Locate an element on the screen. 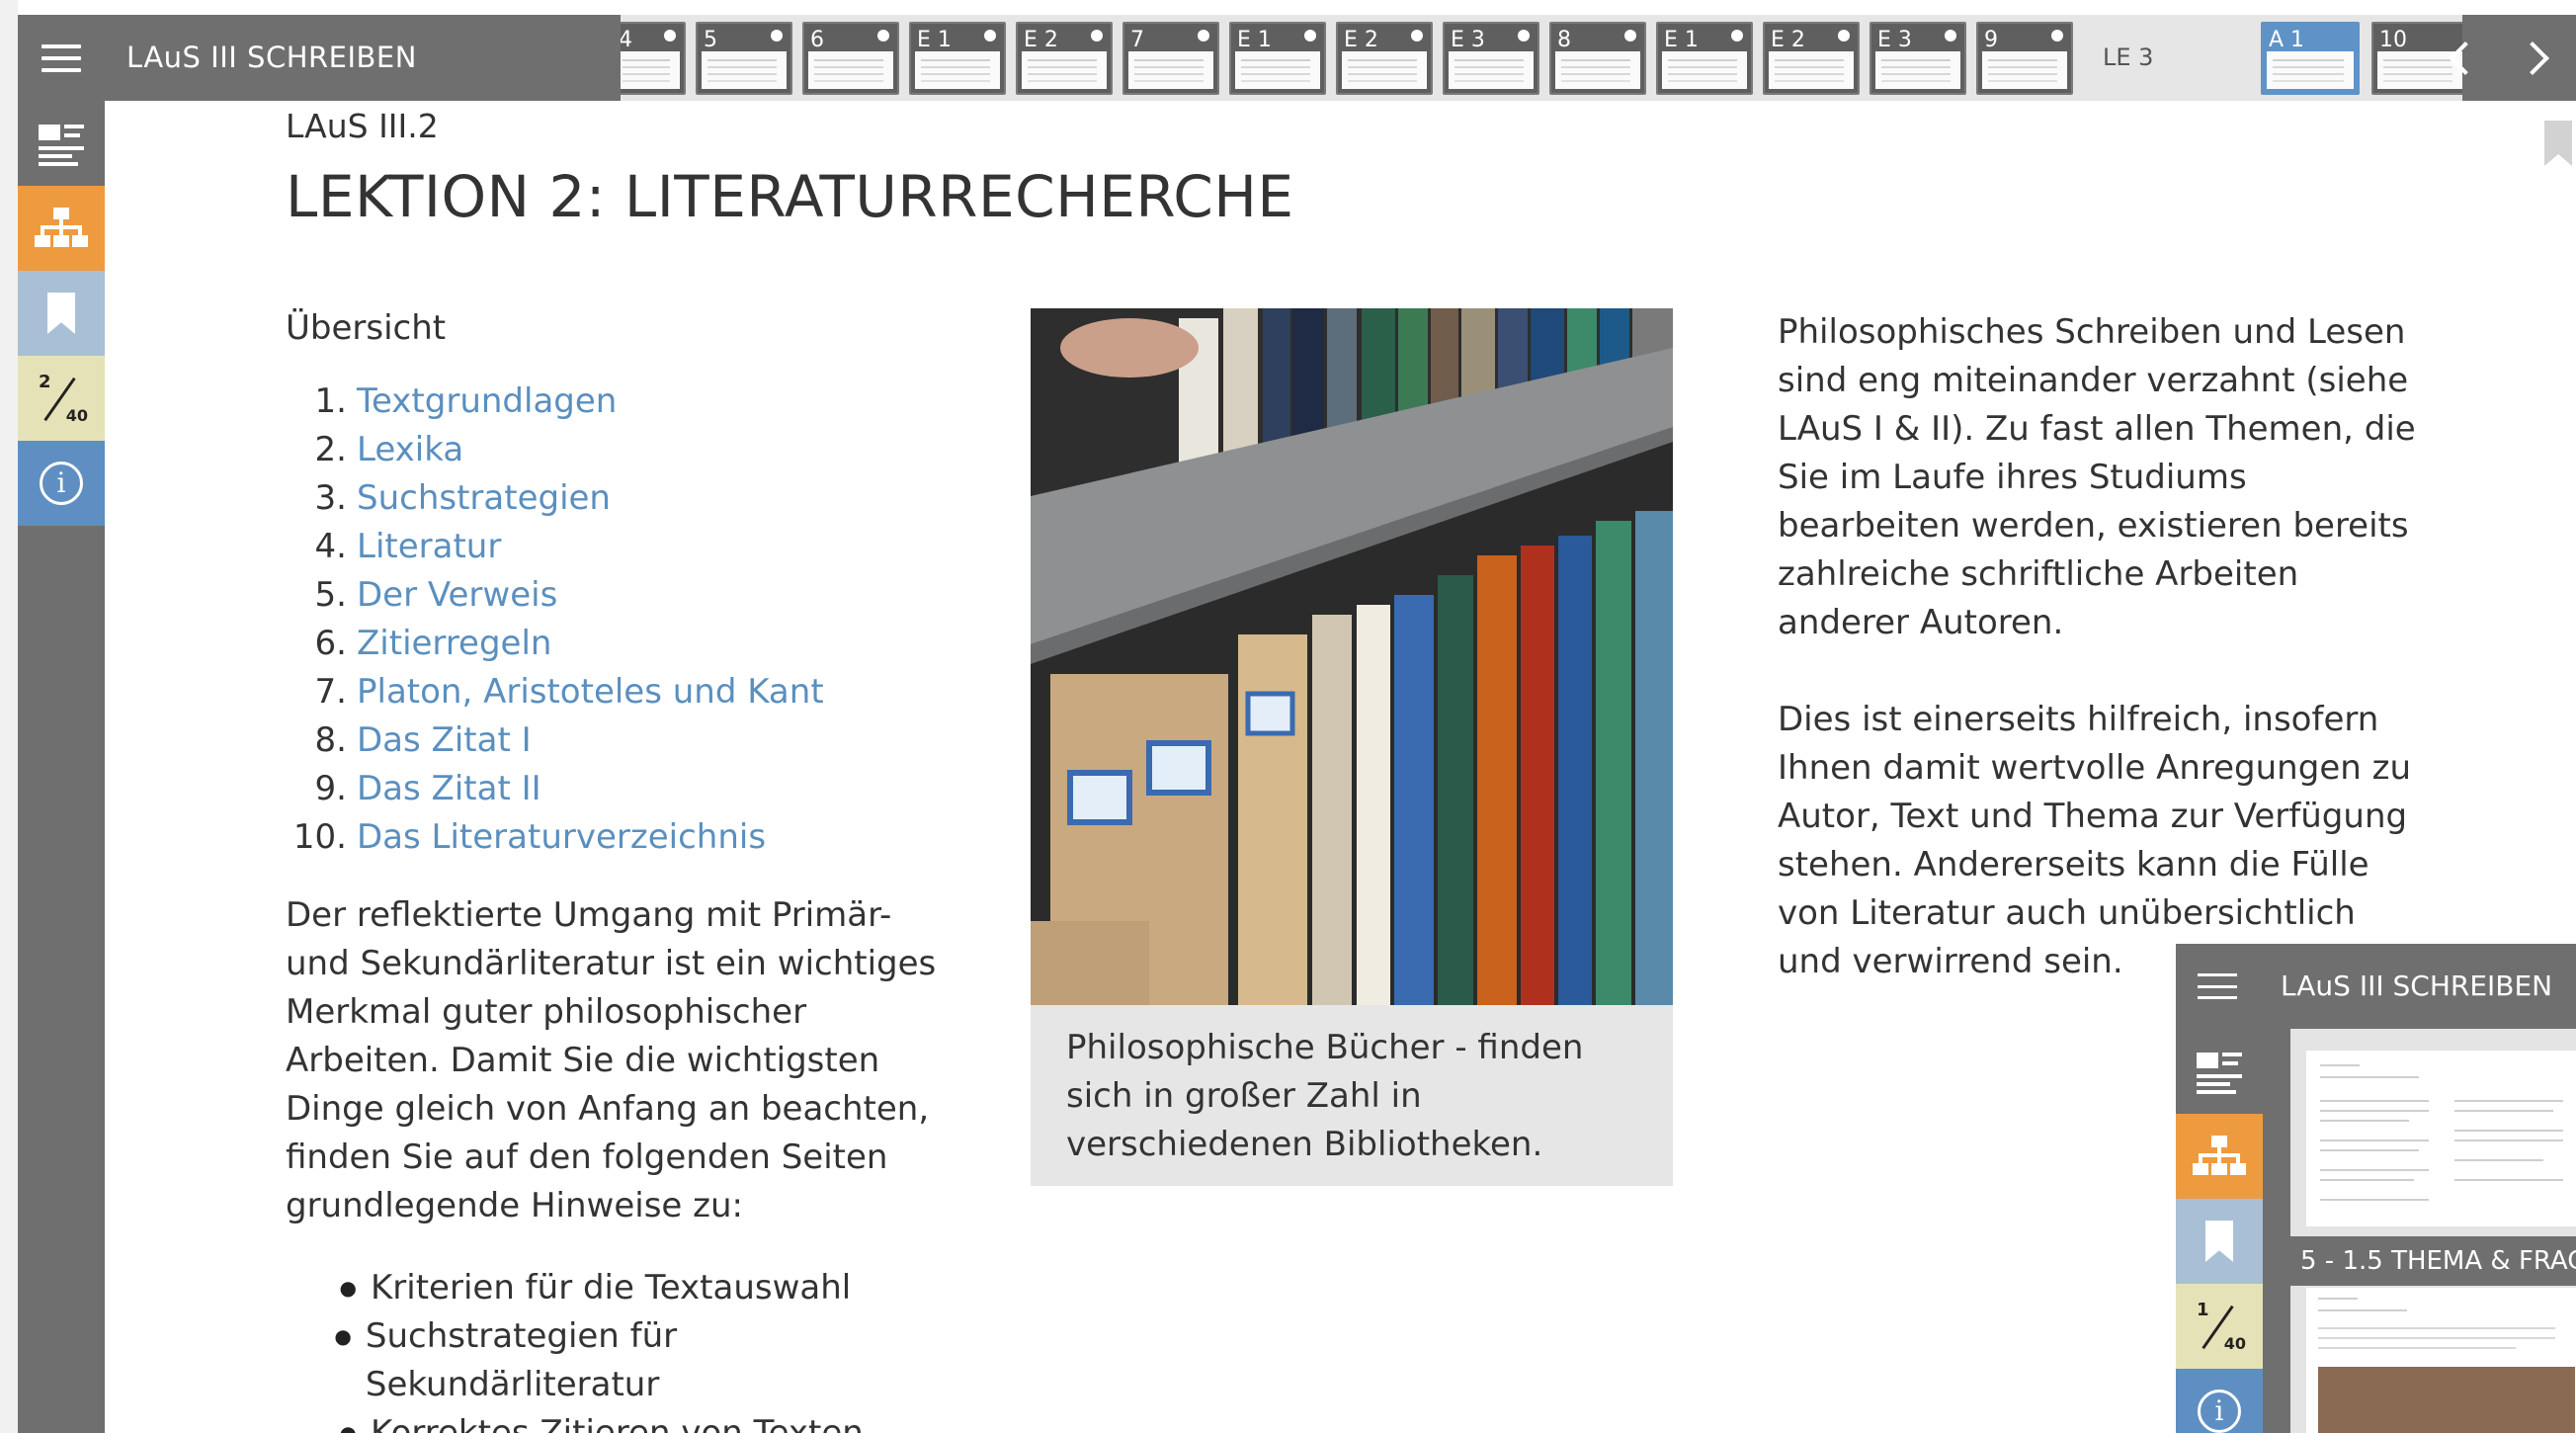 This screenshot has height=1433, width=2576. inset-sitemap-button is located at coordinates (2219, 1156).